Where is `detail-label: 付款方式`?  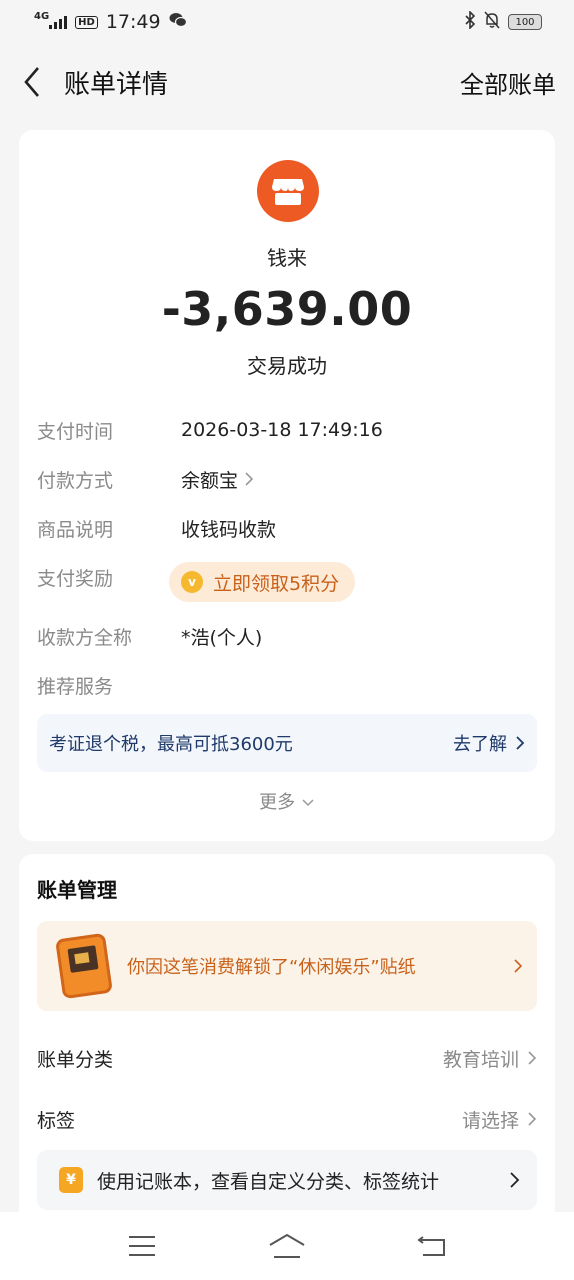
detail-label: 付款方式 is located at coordinates (75, 480).